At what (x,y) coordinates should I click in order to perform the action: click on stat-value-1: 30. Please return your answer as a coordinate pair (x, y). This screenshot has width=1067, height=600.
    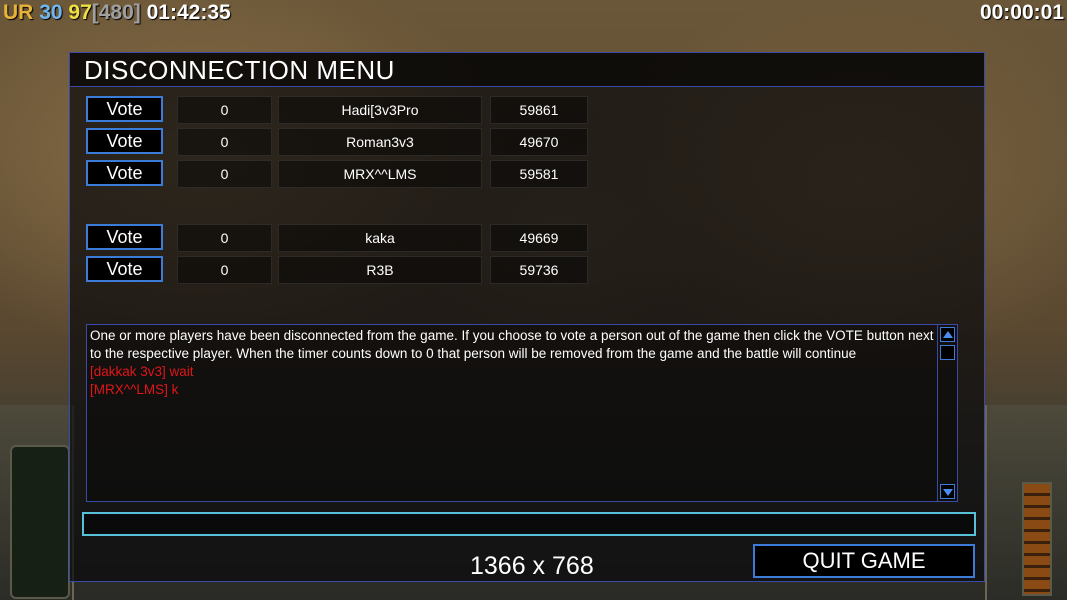
    Looking at the image, I should click on (51, 12).